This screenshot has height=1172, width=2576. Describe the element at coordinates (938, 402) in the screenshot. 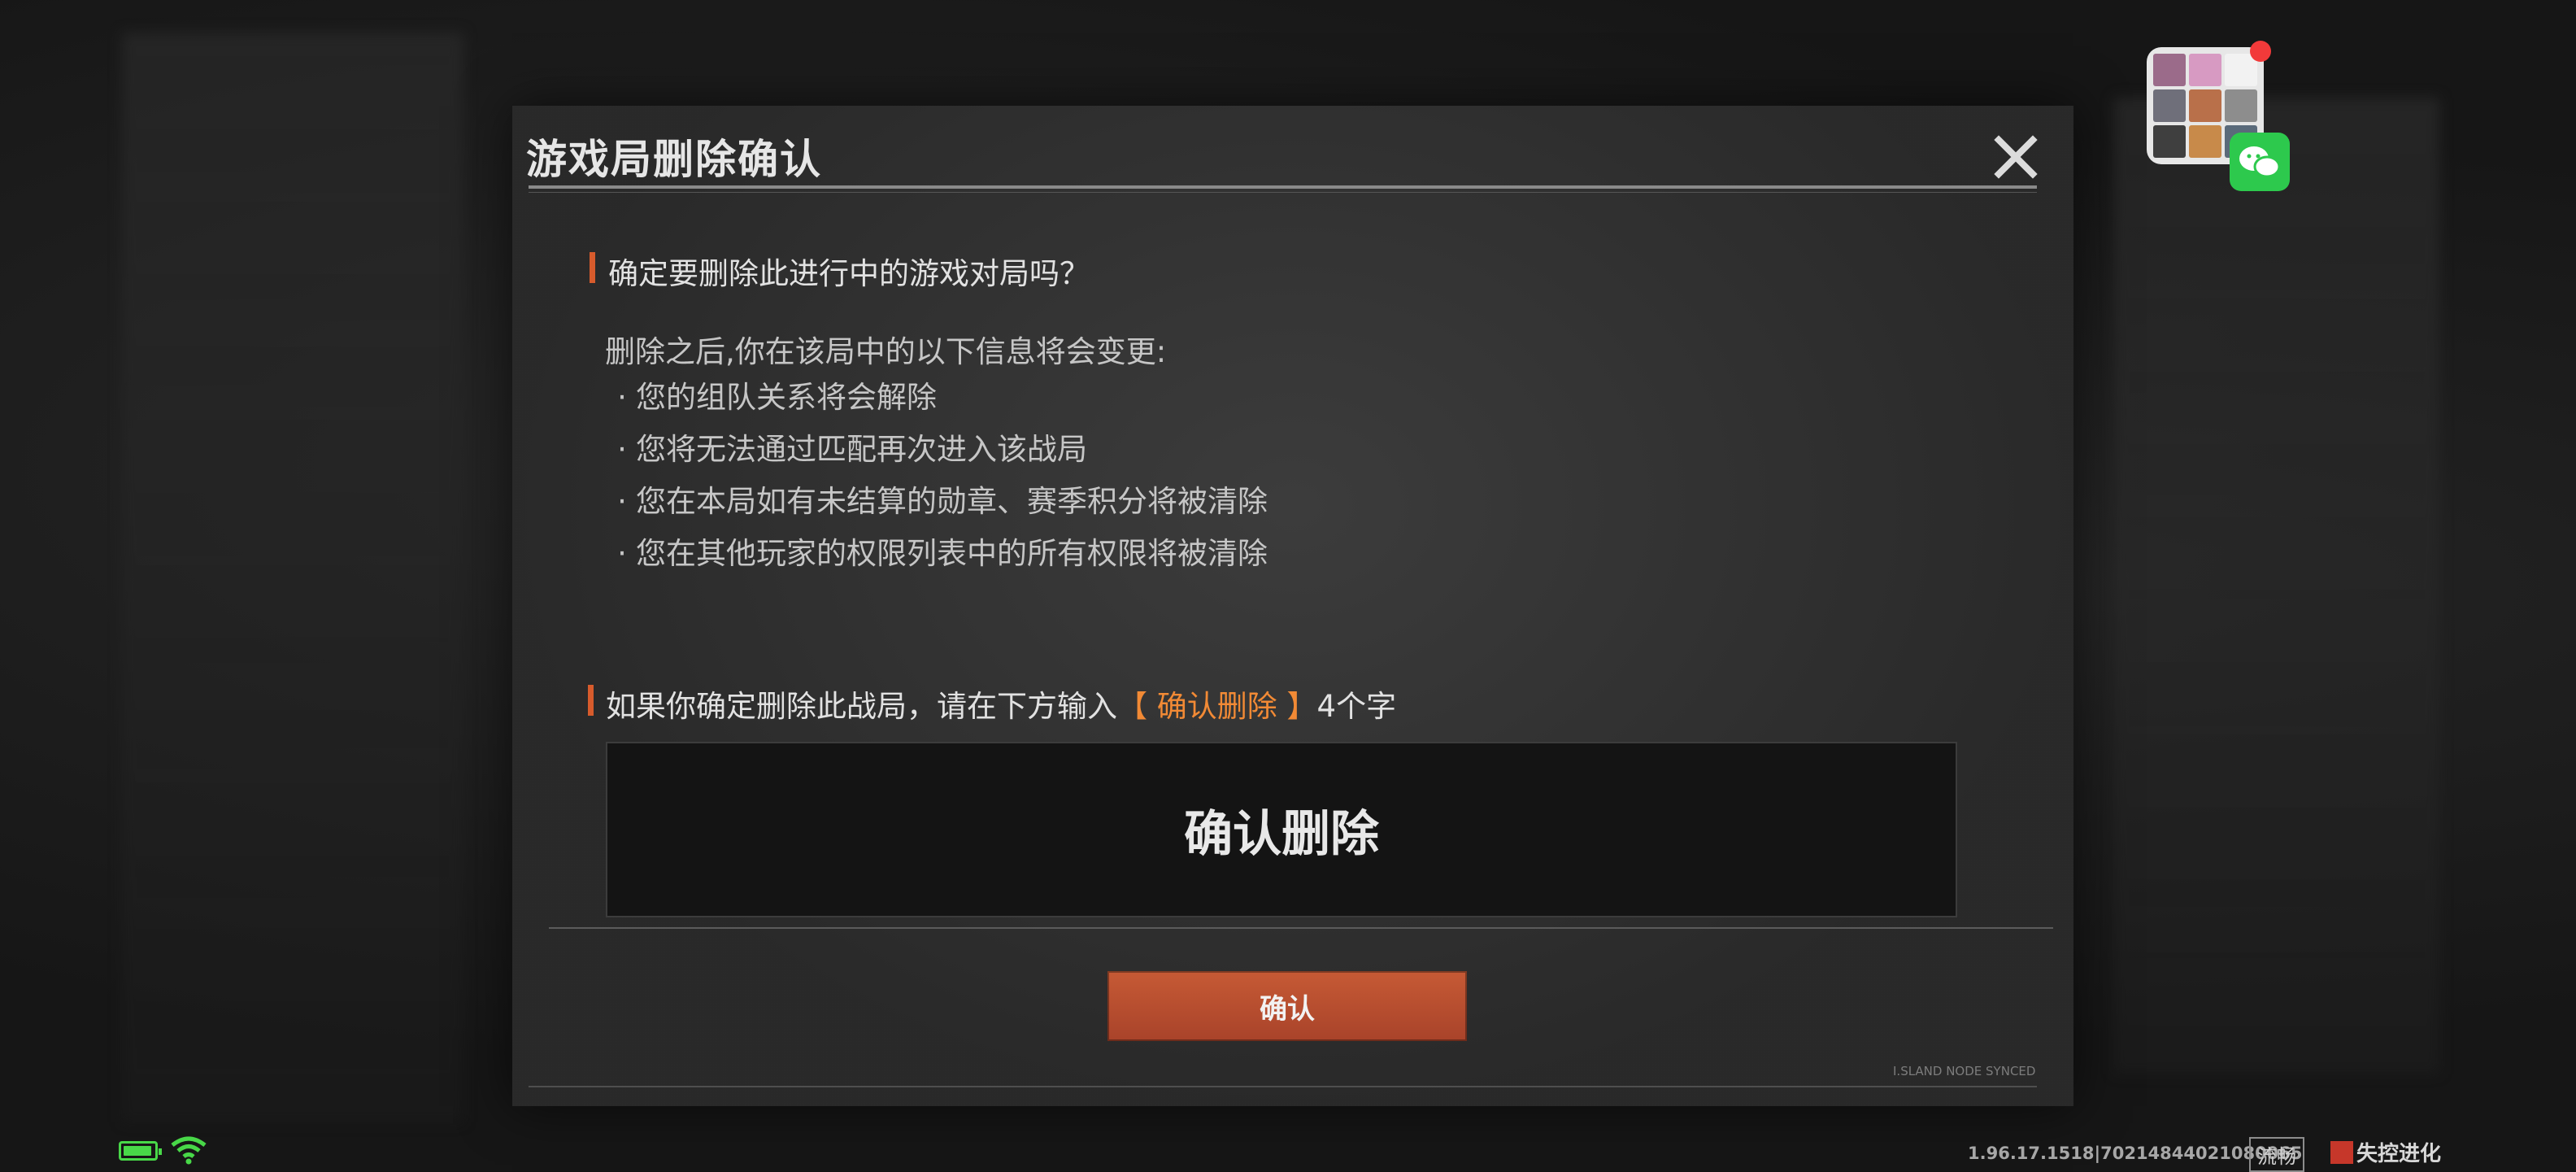

I see `list-item: · 您的组队关系将会解除` at that location.